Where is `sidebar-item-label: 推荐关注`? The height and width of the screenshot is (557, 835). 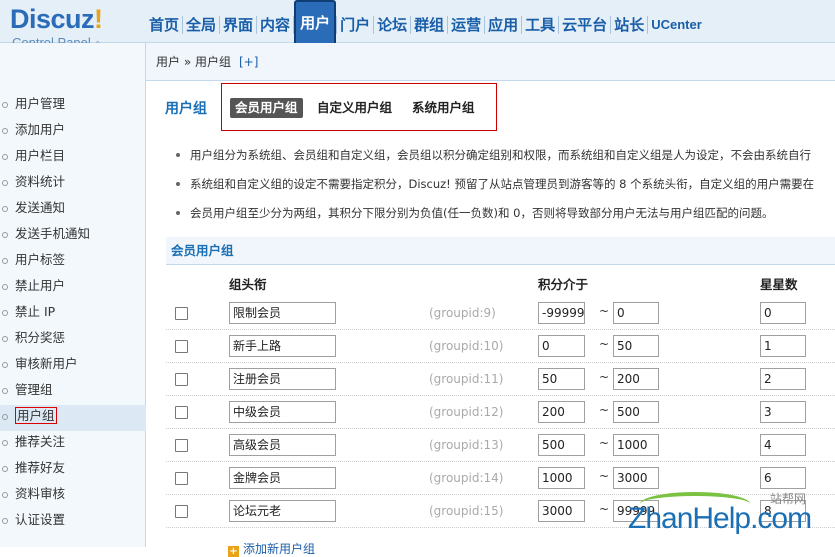 sidebar-item-label: 推荐关注 is located at coordinates (40, 441).